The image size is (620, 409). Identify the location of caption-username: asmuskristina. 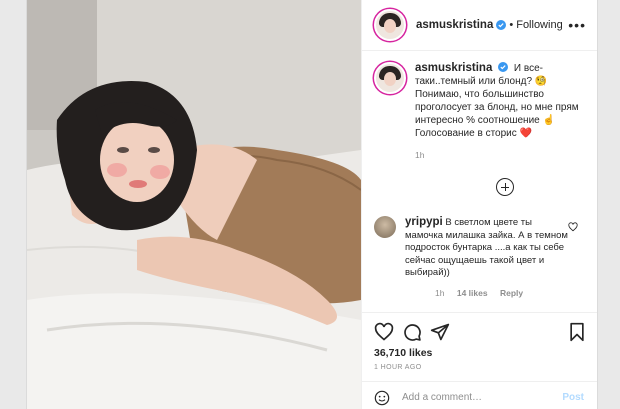
(453, 68).